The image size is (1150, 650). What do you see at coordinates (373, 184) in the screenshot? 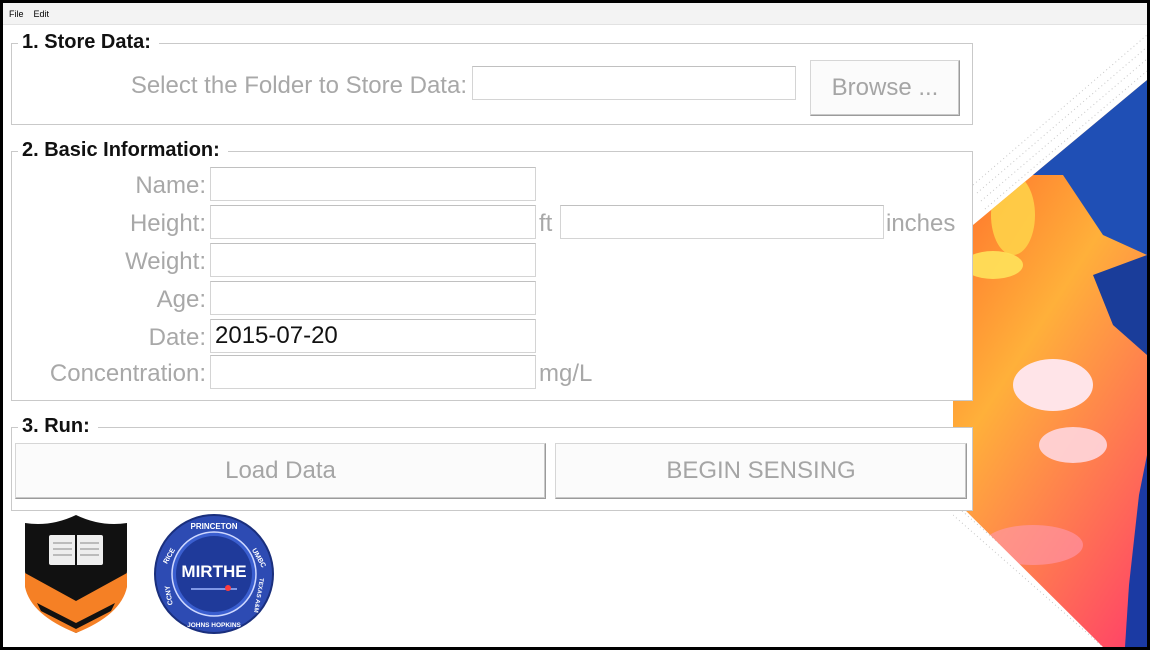
I see `name-input` at bounding box center [373, 184].